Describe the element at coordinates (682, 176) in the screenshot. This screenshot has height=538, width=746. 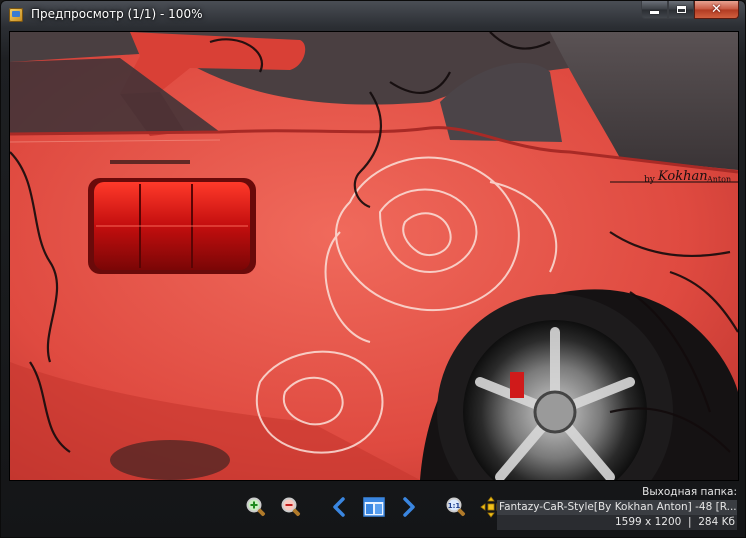
I see `watermark-name: Kokhan` at that location.